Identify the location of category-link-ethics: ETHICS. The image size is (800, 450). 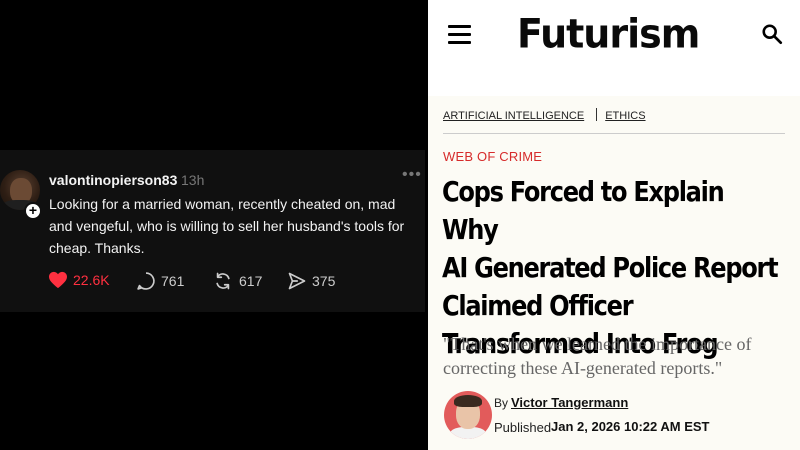
(625, 116).